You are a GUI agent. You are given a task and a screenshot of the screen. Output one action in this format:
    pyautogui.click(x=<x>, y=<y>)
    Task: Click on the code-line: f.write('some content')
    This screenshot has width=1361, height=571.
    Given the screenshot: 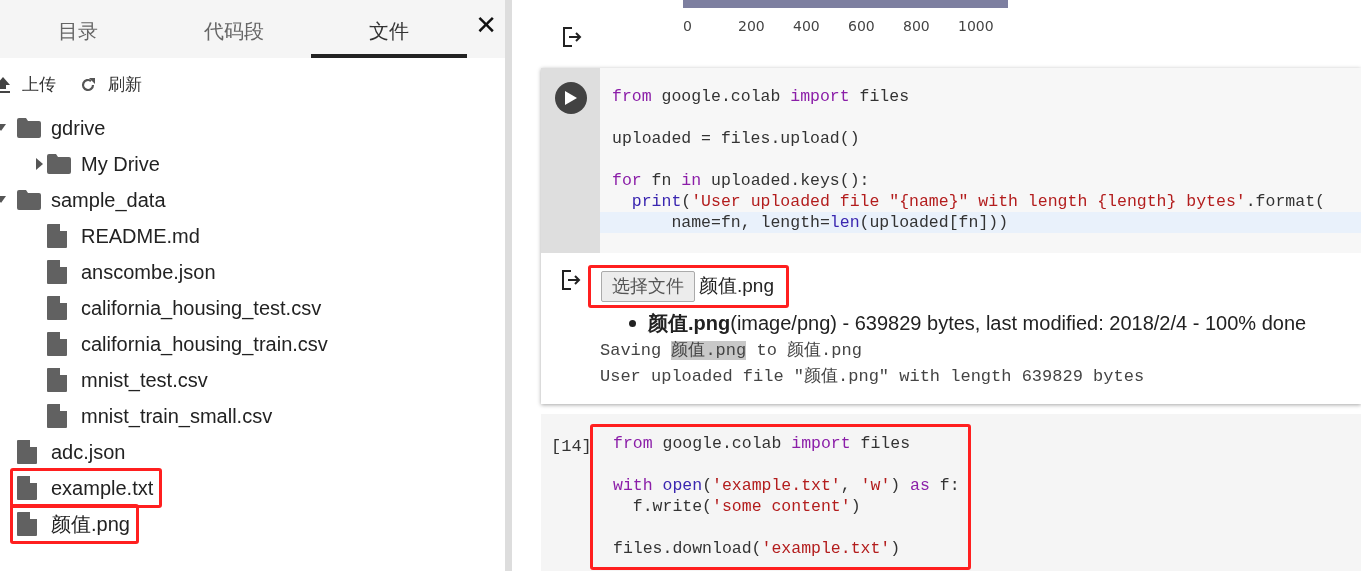 What is the action you would take?
    pyautogui.click(x=746, y=506)
    